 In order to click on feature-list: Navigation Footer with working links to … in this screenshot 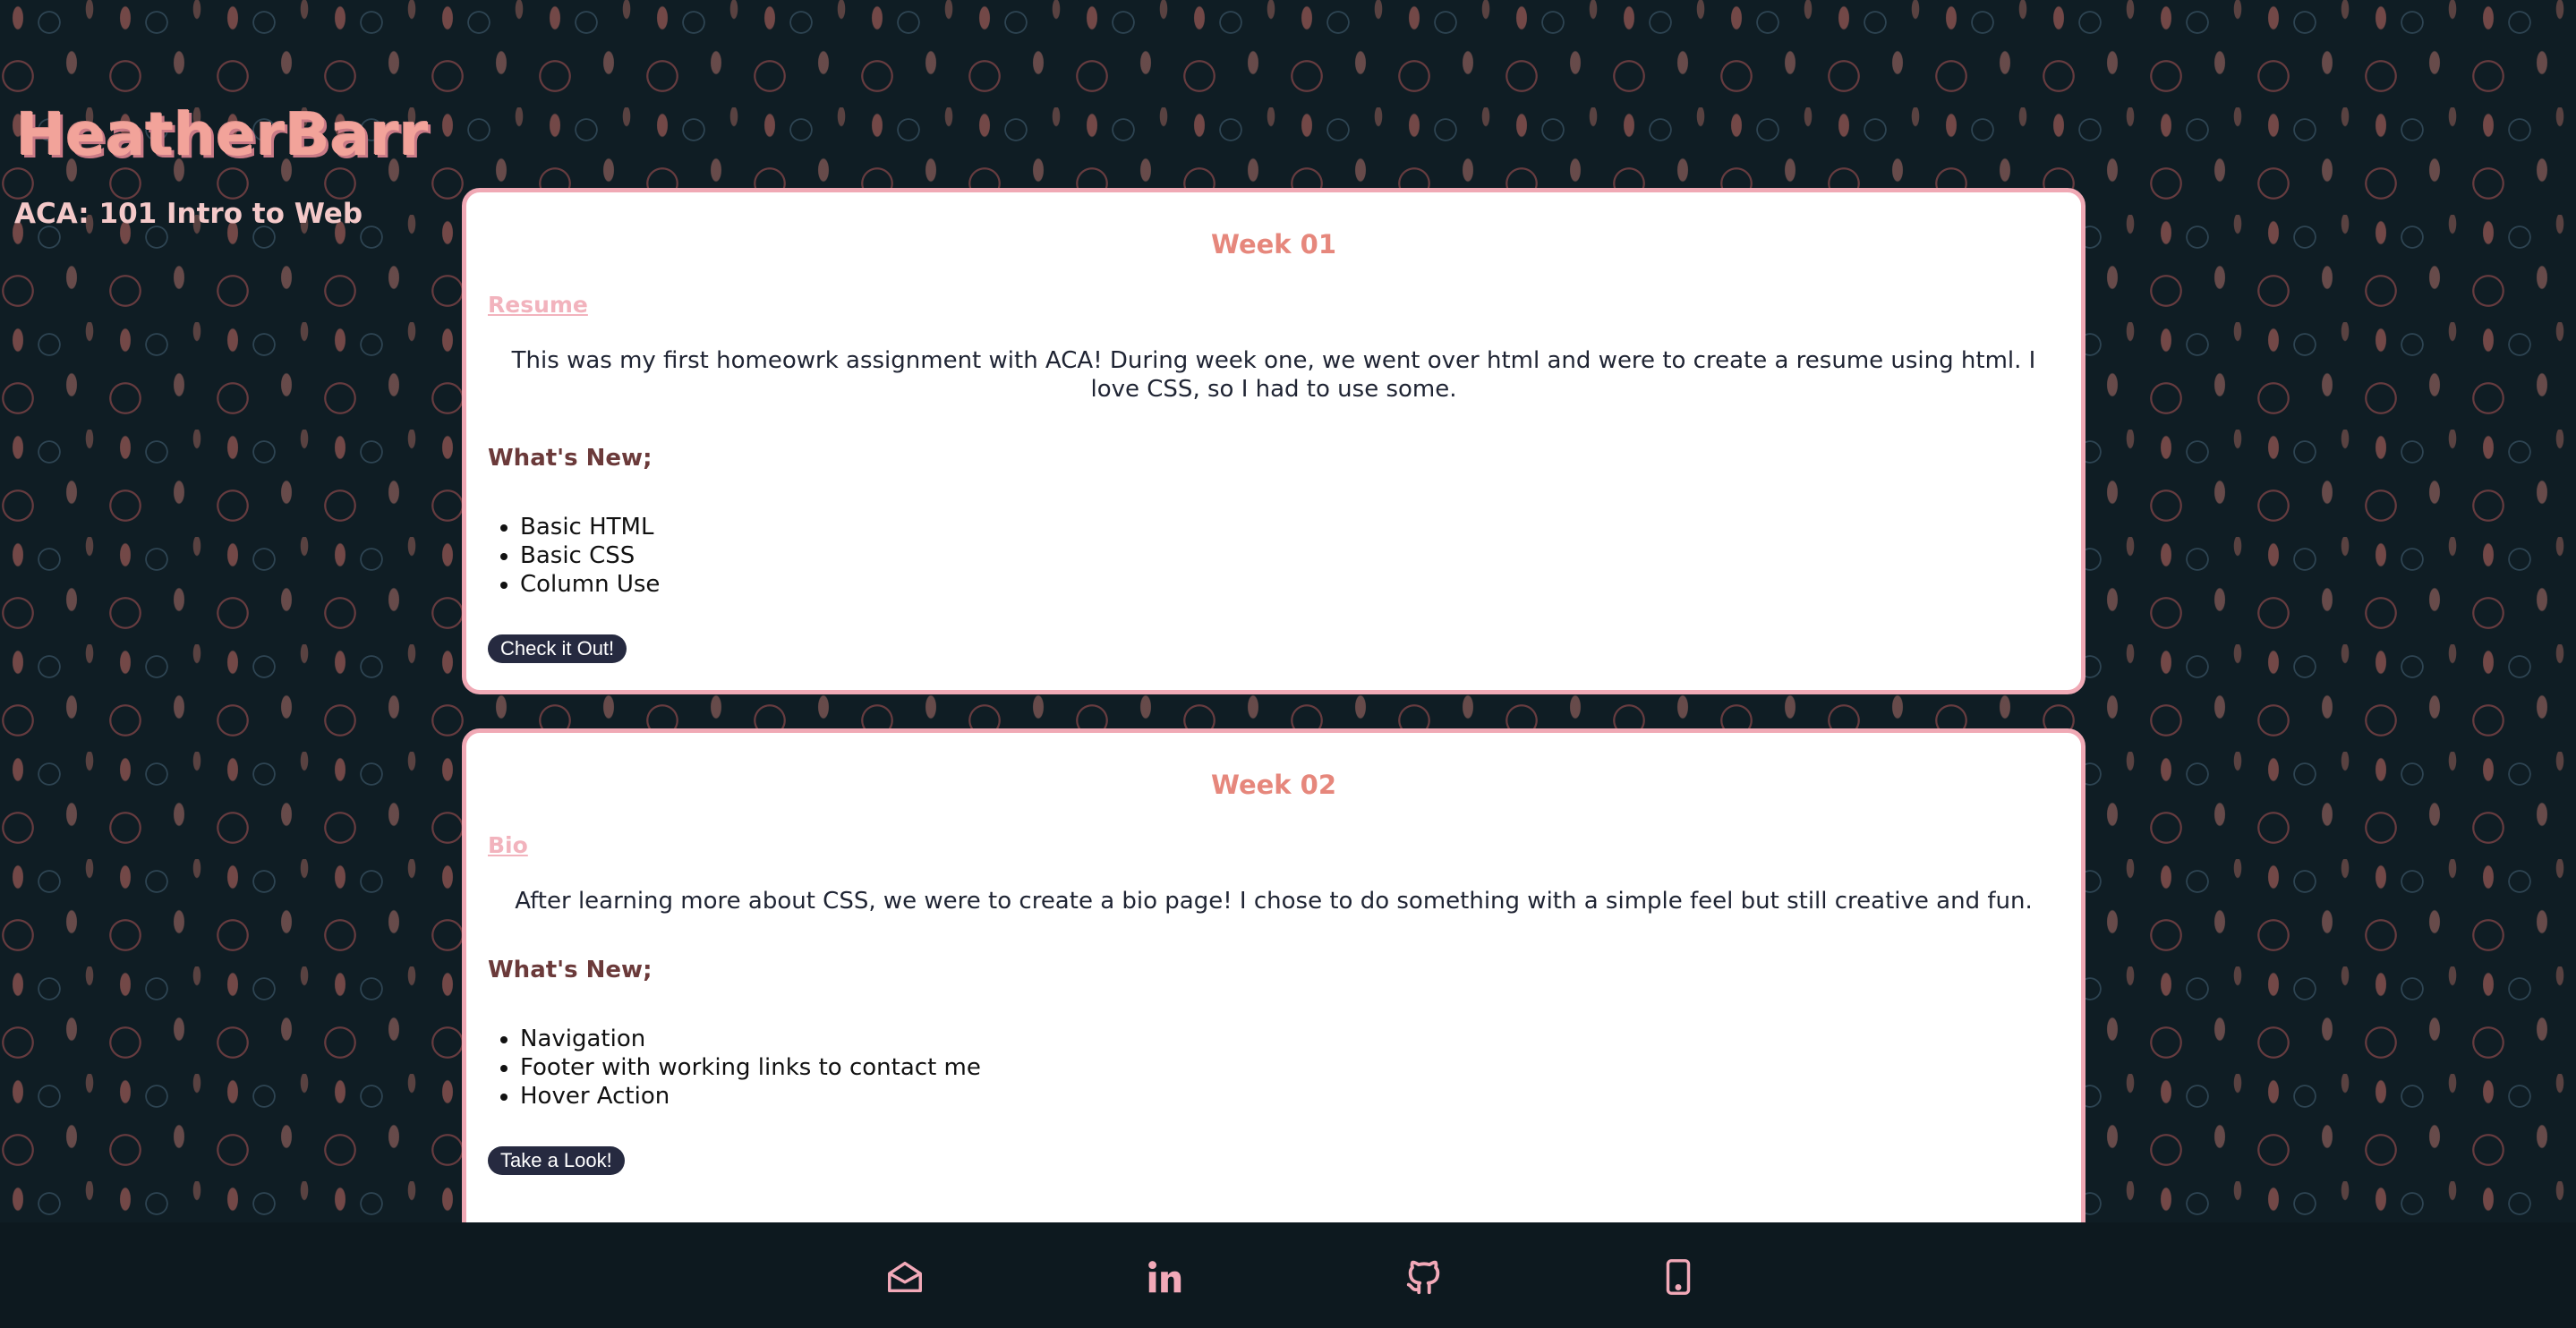, I will do `click(1274, 1068)`.